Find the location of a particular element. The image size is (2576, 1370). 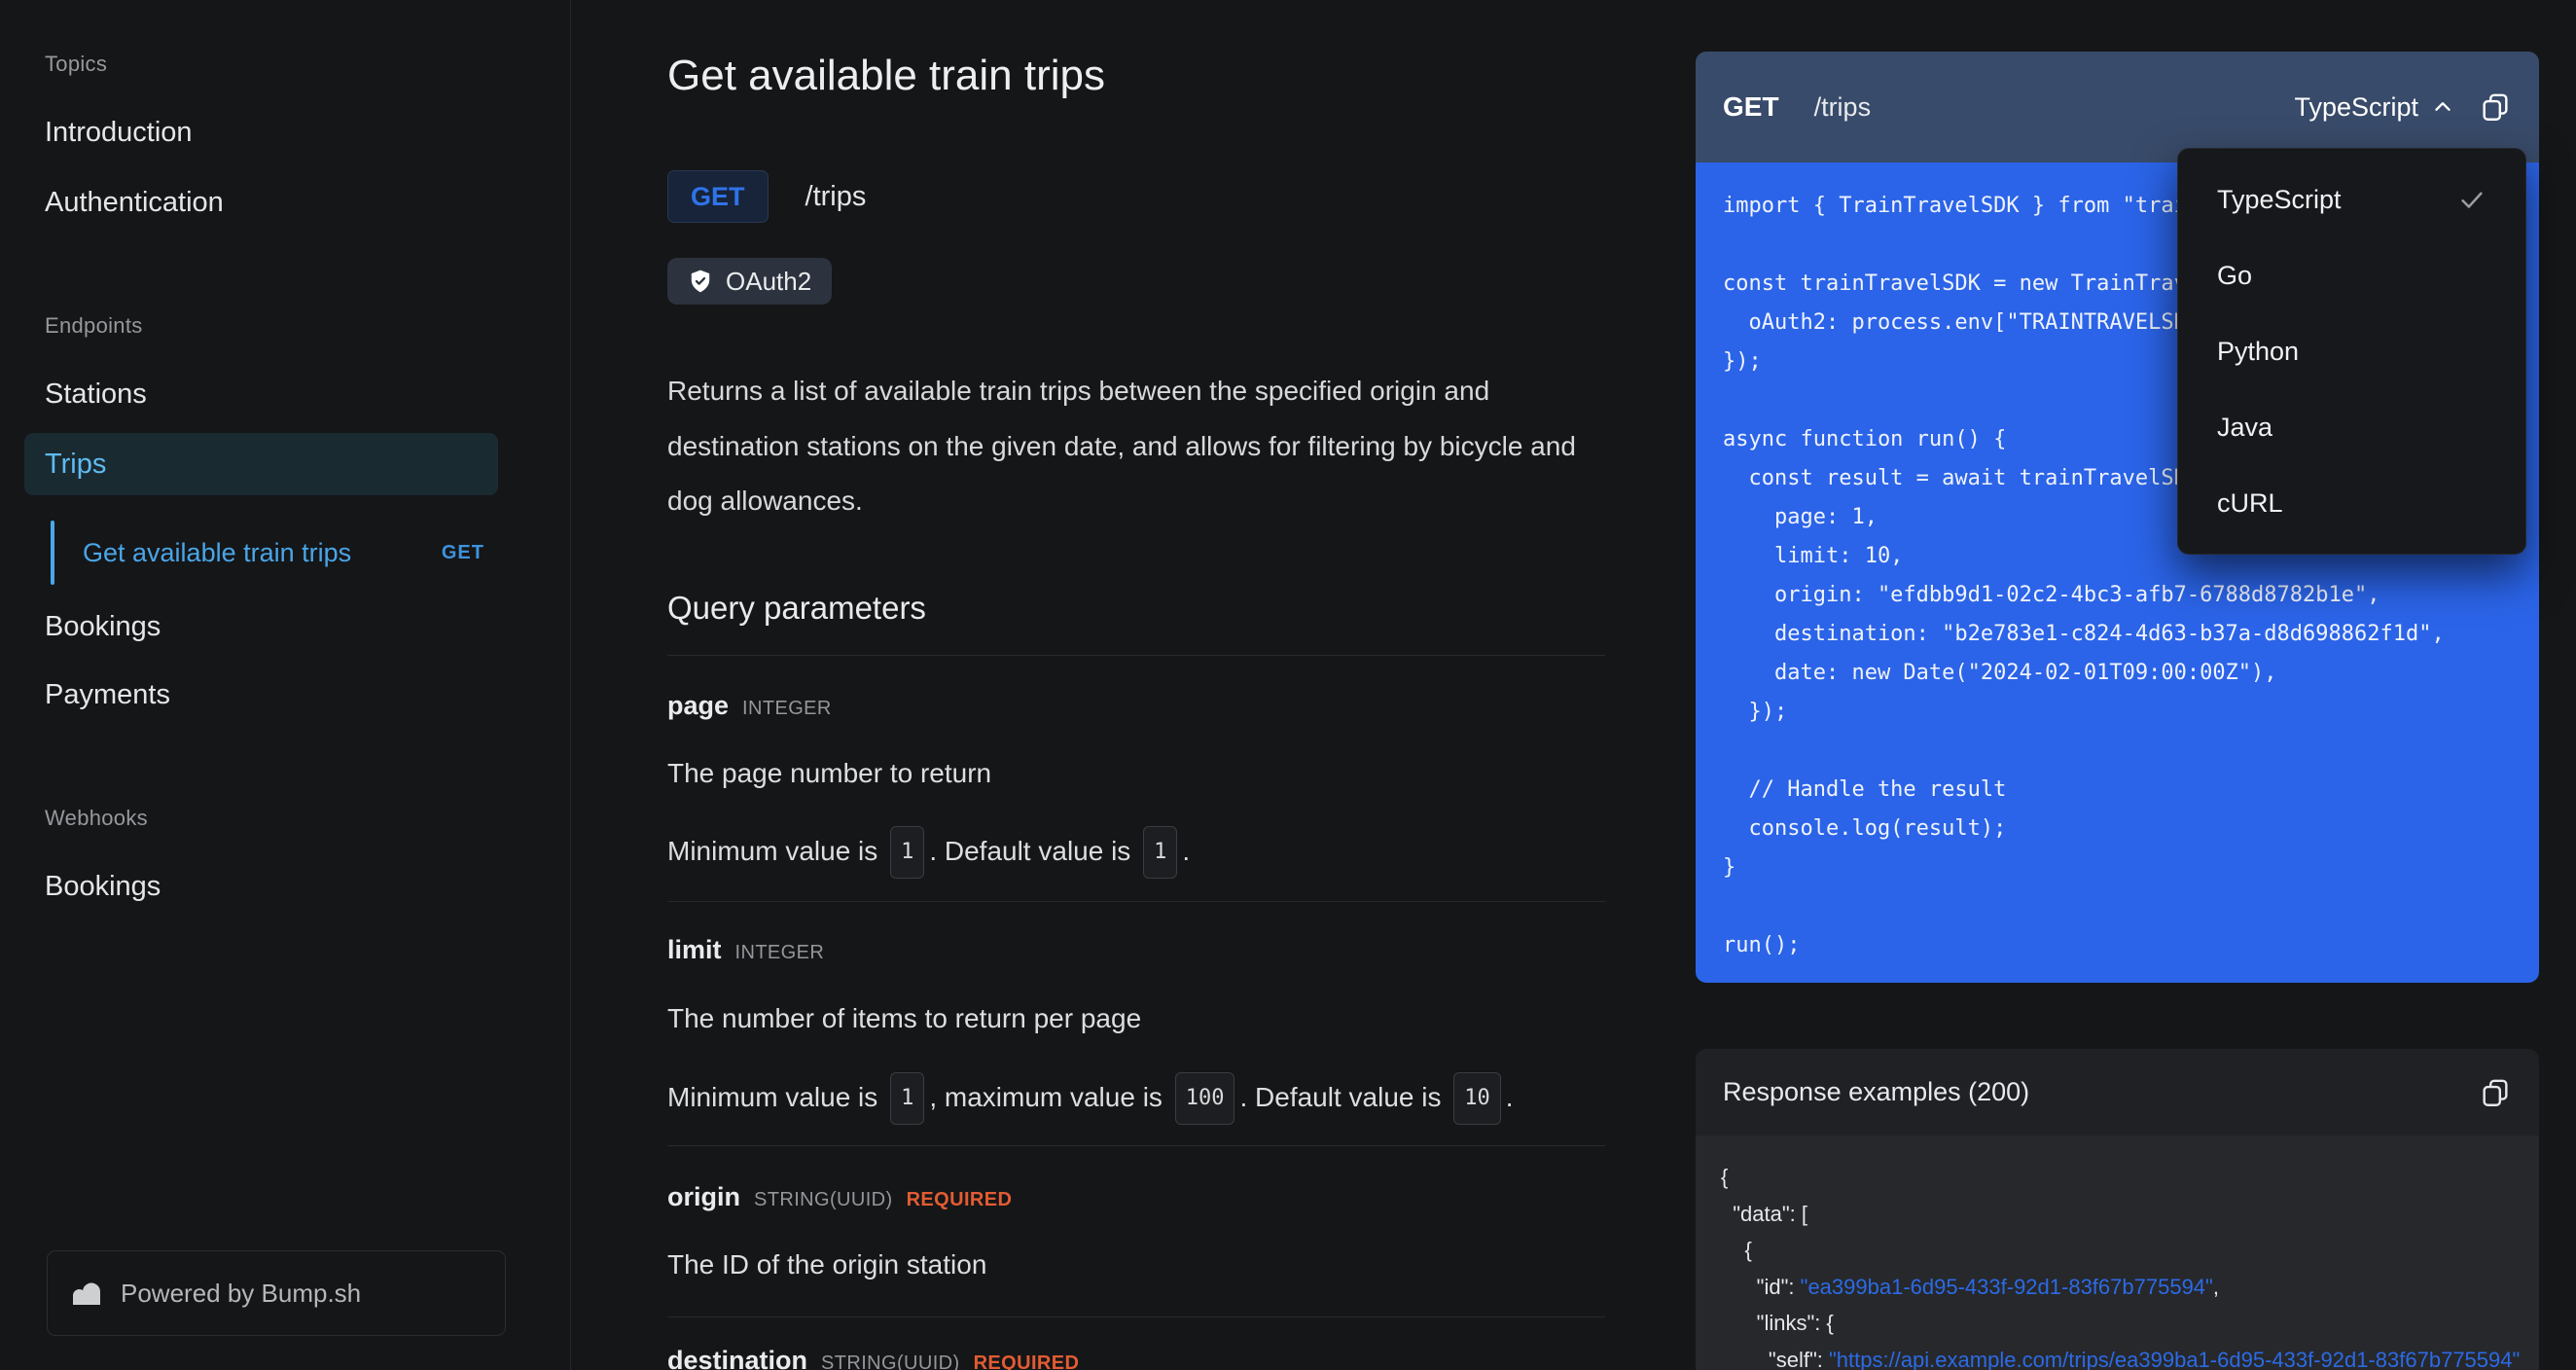

required-badge: REQUIRED is located at coordinates (1026, 1361).